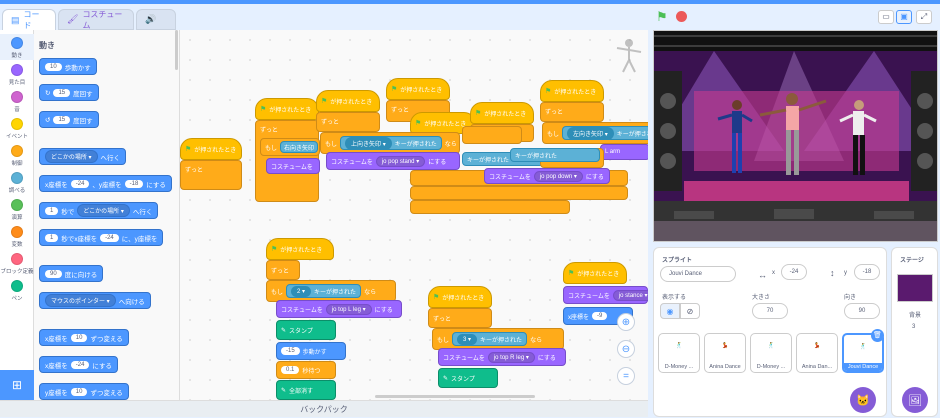  I want to click on goto-block: どこかの場所 ▾ へ行く, so click(83, 156).